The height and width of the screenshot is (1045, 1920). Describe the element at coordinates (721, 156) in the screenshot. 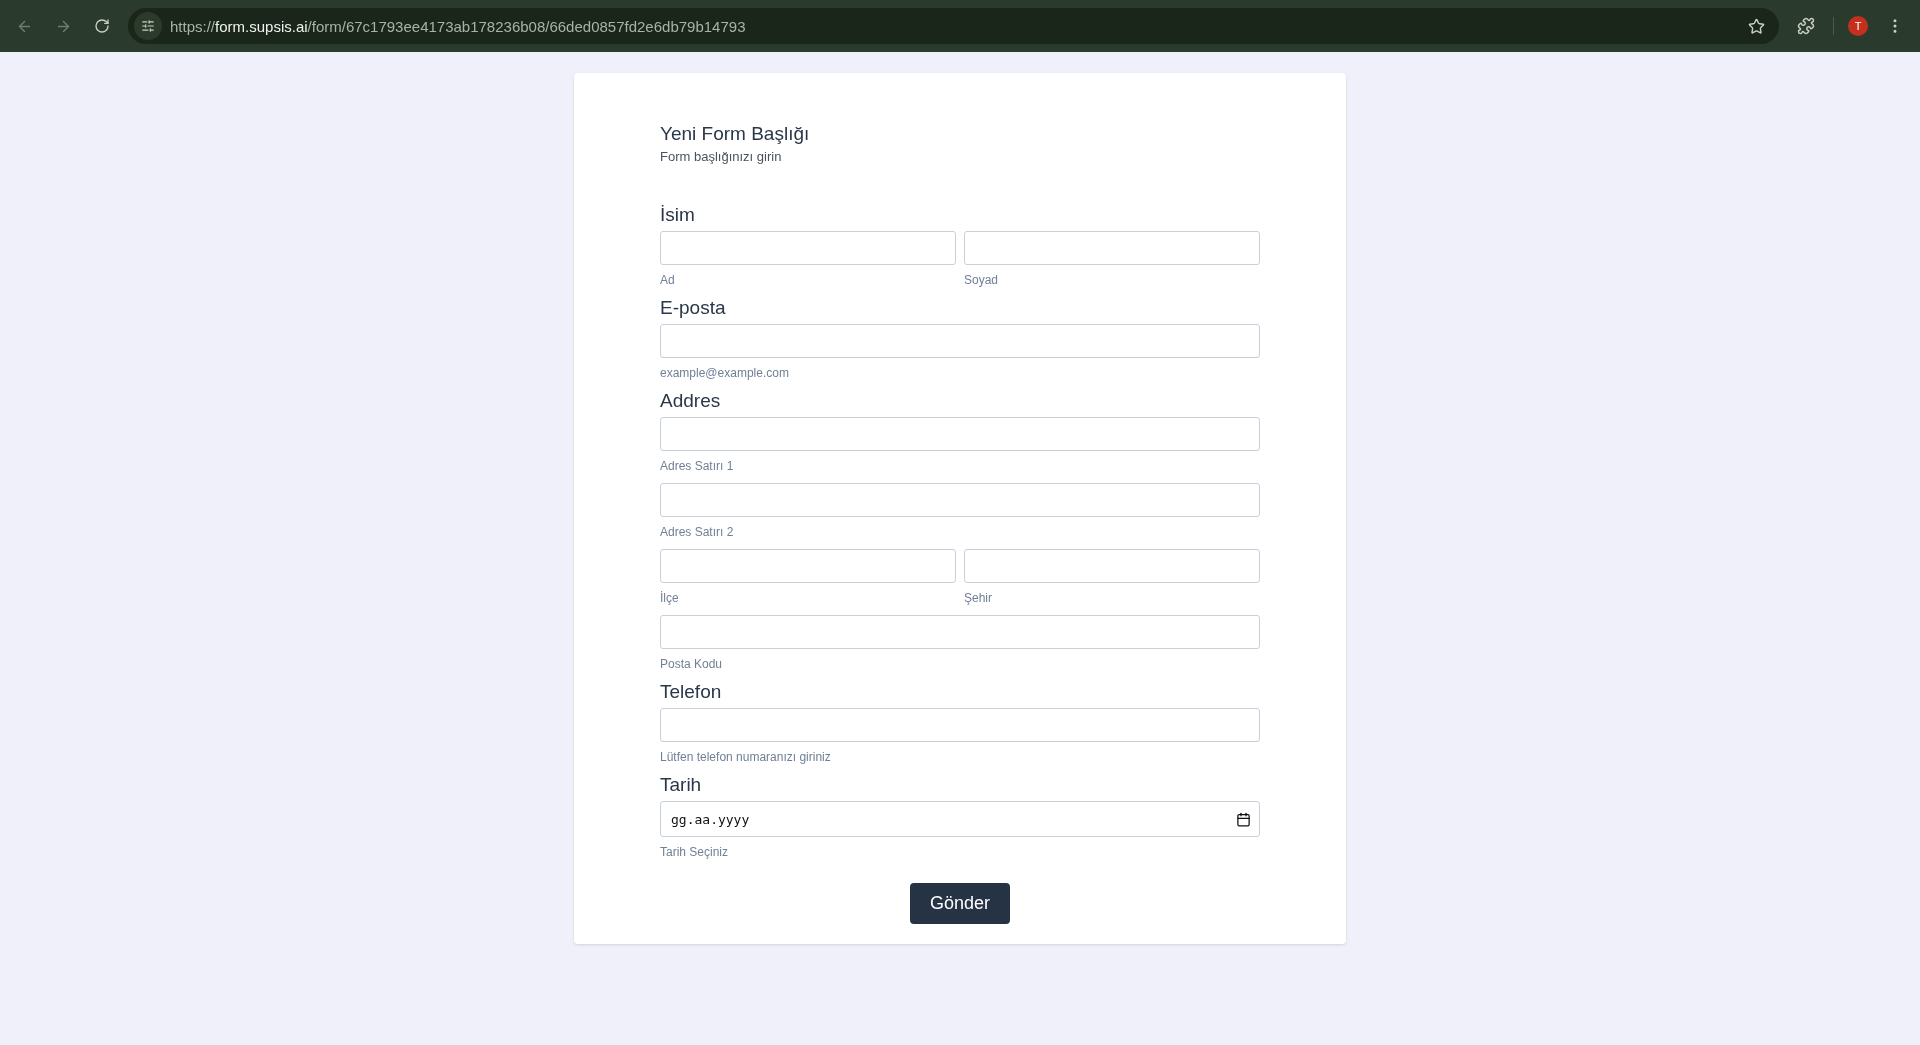

I see `form-subtitle: Form başlığınızı girin` at that location.